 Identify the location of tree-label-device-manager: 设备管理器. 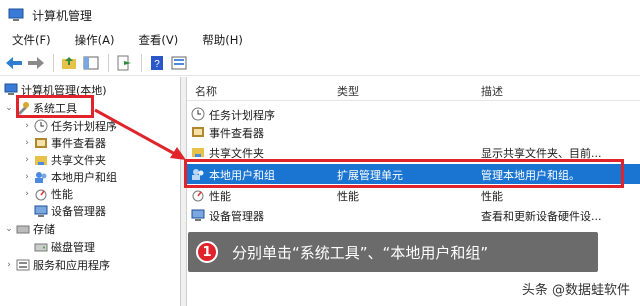
(78, 211).